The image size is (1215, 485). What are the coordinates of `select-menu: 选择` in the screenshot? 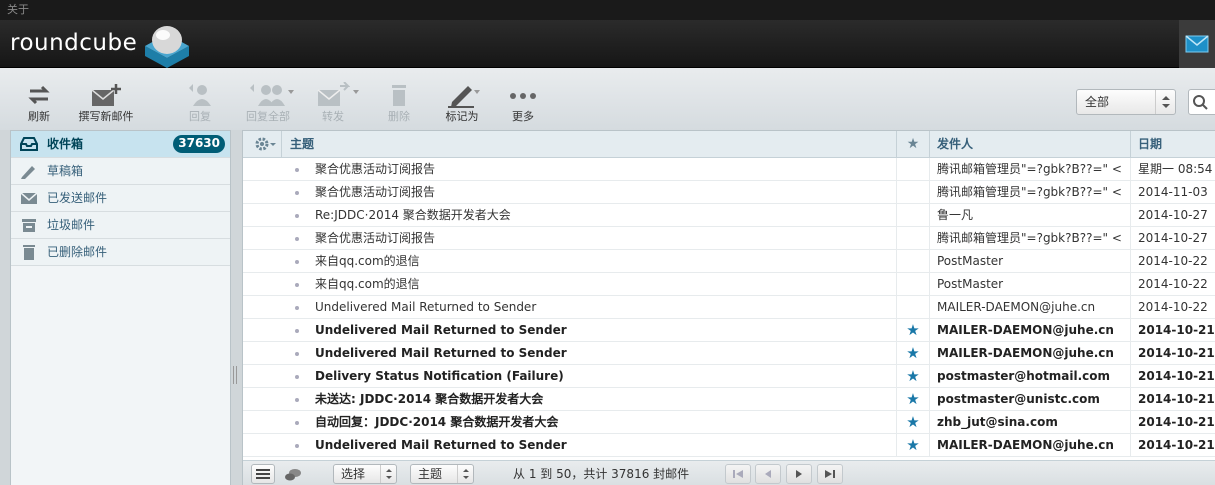 It's located at (365, 474).